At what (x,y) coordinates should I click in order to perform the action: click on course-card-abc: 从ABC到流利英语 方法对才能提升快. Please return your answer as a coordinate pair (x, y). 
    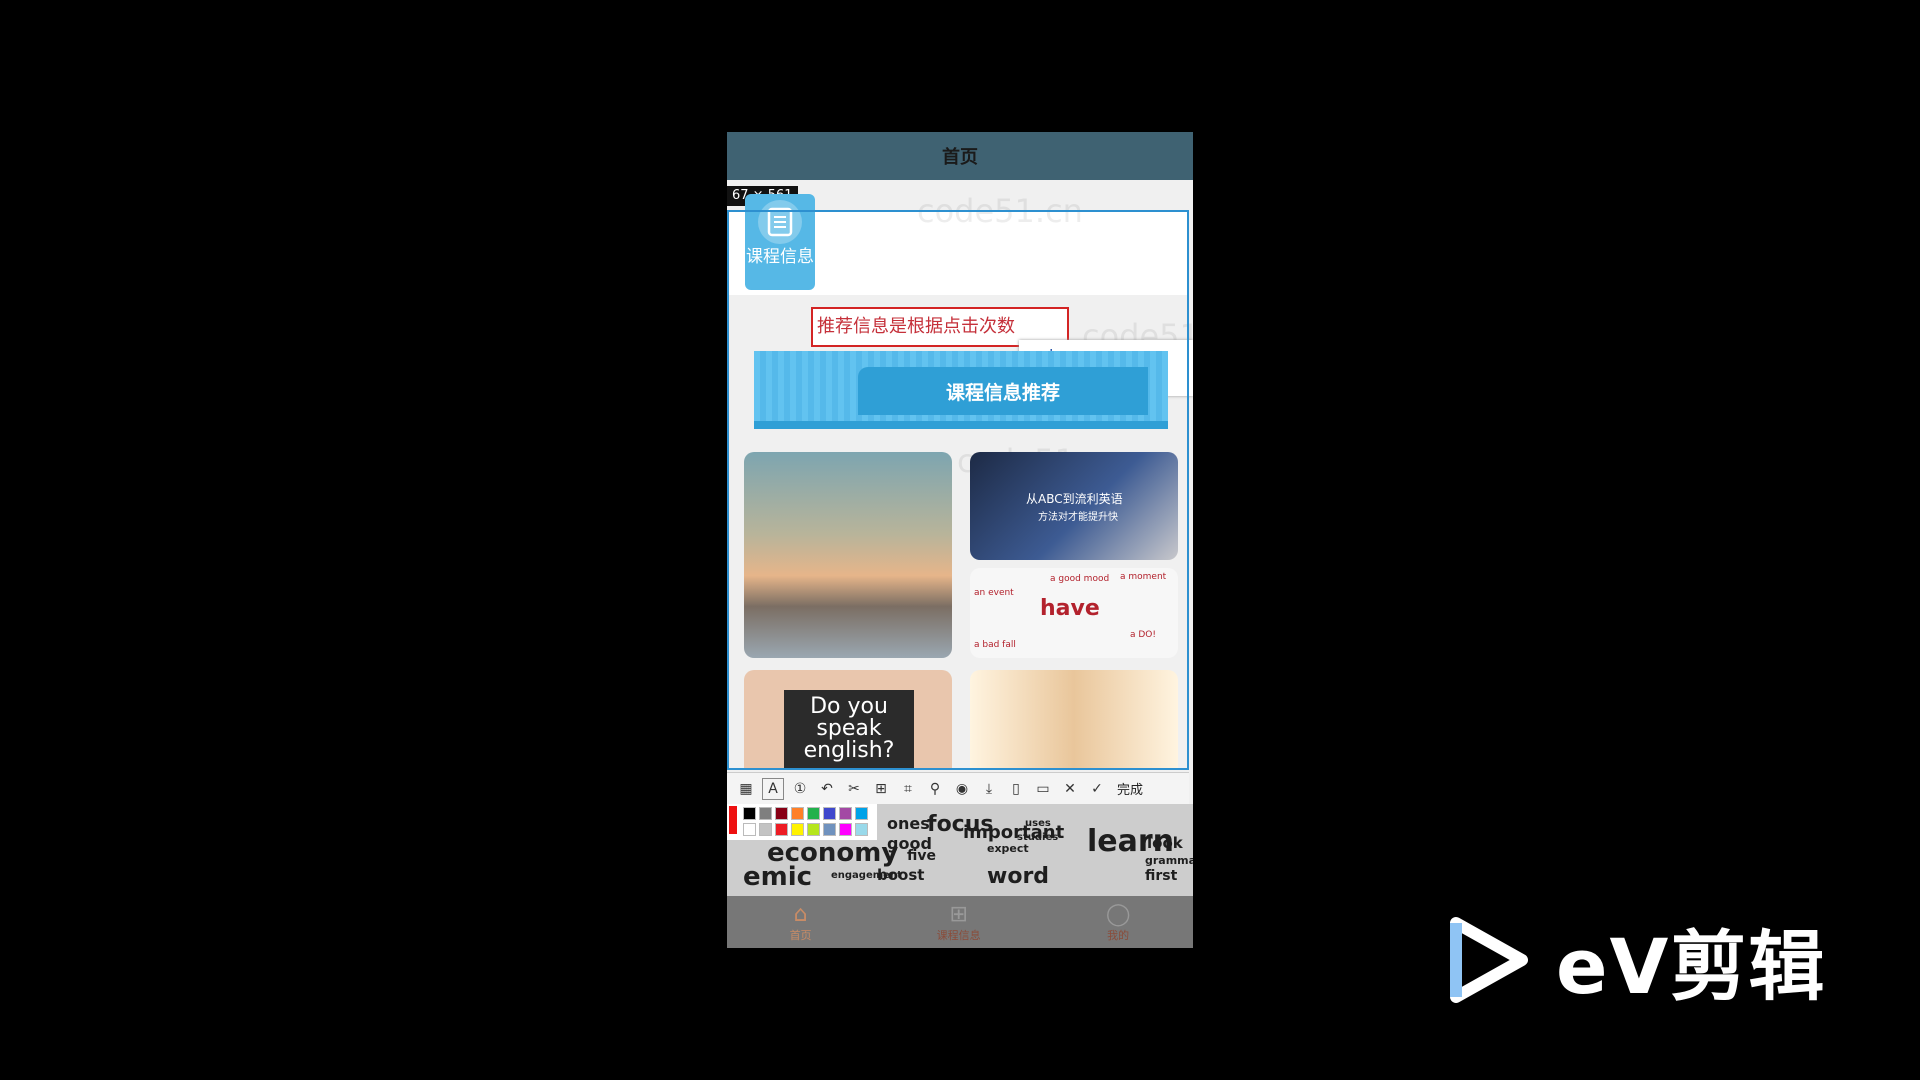
    Looking at the image, I should click on (1074, 506).